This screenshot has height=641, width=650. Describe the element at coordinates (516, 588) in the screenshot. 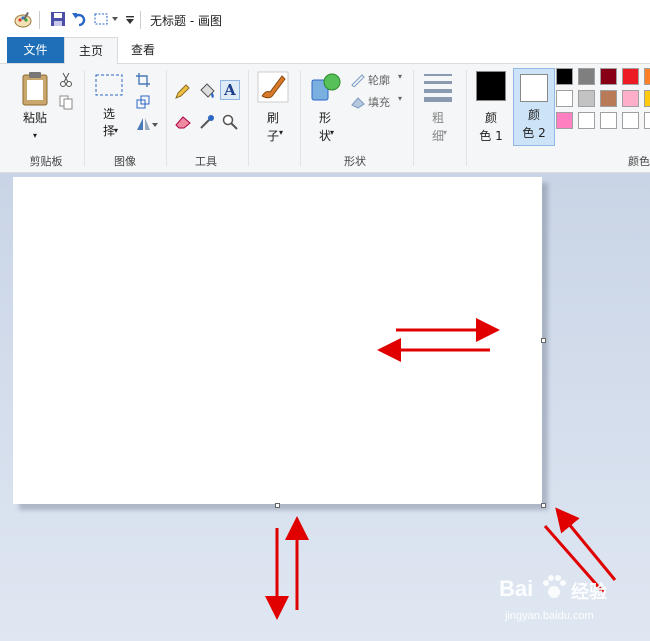

I see `watermark-brand: Bai` at that location.